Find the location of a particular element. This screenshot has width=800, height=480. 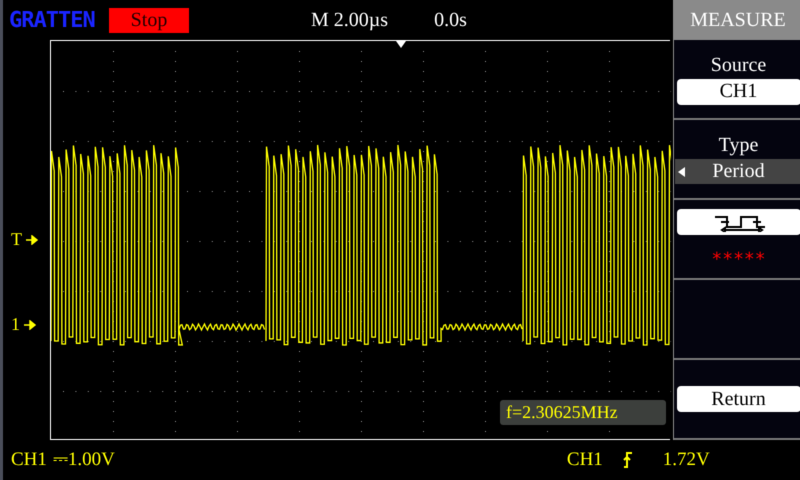

menu-title: MEASURE is located at coordinates (736, 20).